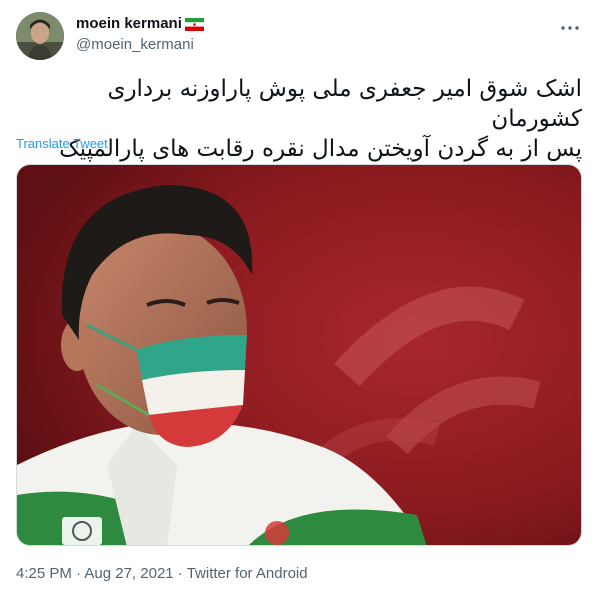  Describe the element at coordinates (62, 143) in the screenshot. I see `translate-tweet-link: Translate Tweet` at that location.